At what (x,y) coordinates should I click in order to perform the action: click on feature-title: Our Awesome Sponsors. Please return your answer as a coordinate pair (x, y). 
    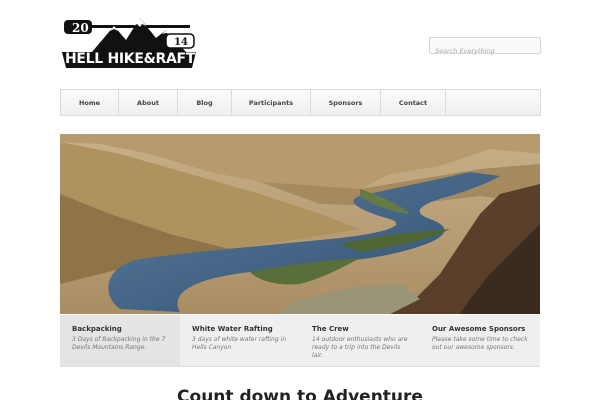
    Looking at the image, I should click on (479, 329).